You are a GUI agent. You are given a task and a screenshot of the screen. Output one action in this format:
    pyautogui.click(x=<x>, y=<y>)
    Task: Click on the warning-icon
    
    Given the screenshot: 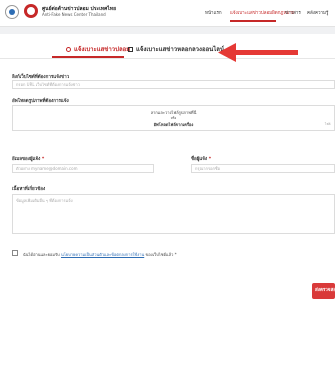 What is the action you would take?
    pyautogui.click(x=68, y=49)
    